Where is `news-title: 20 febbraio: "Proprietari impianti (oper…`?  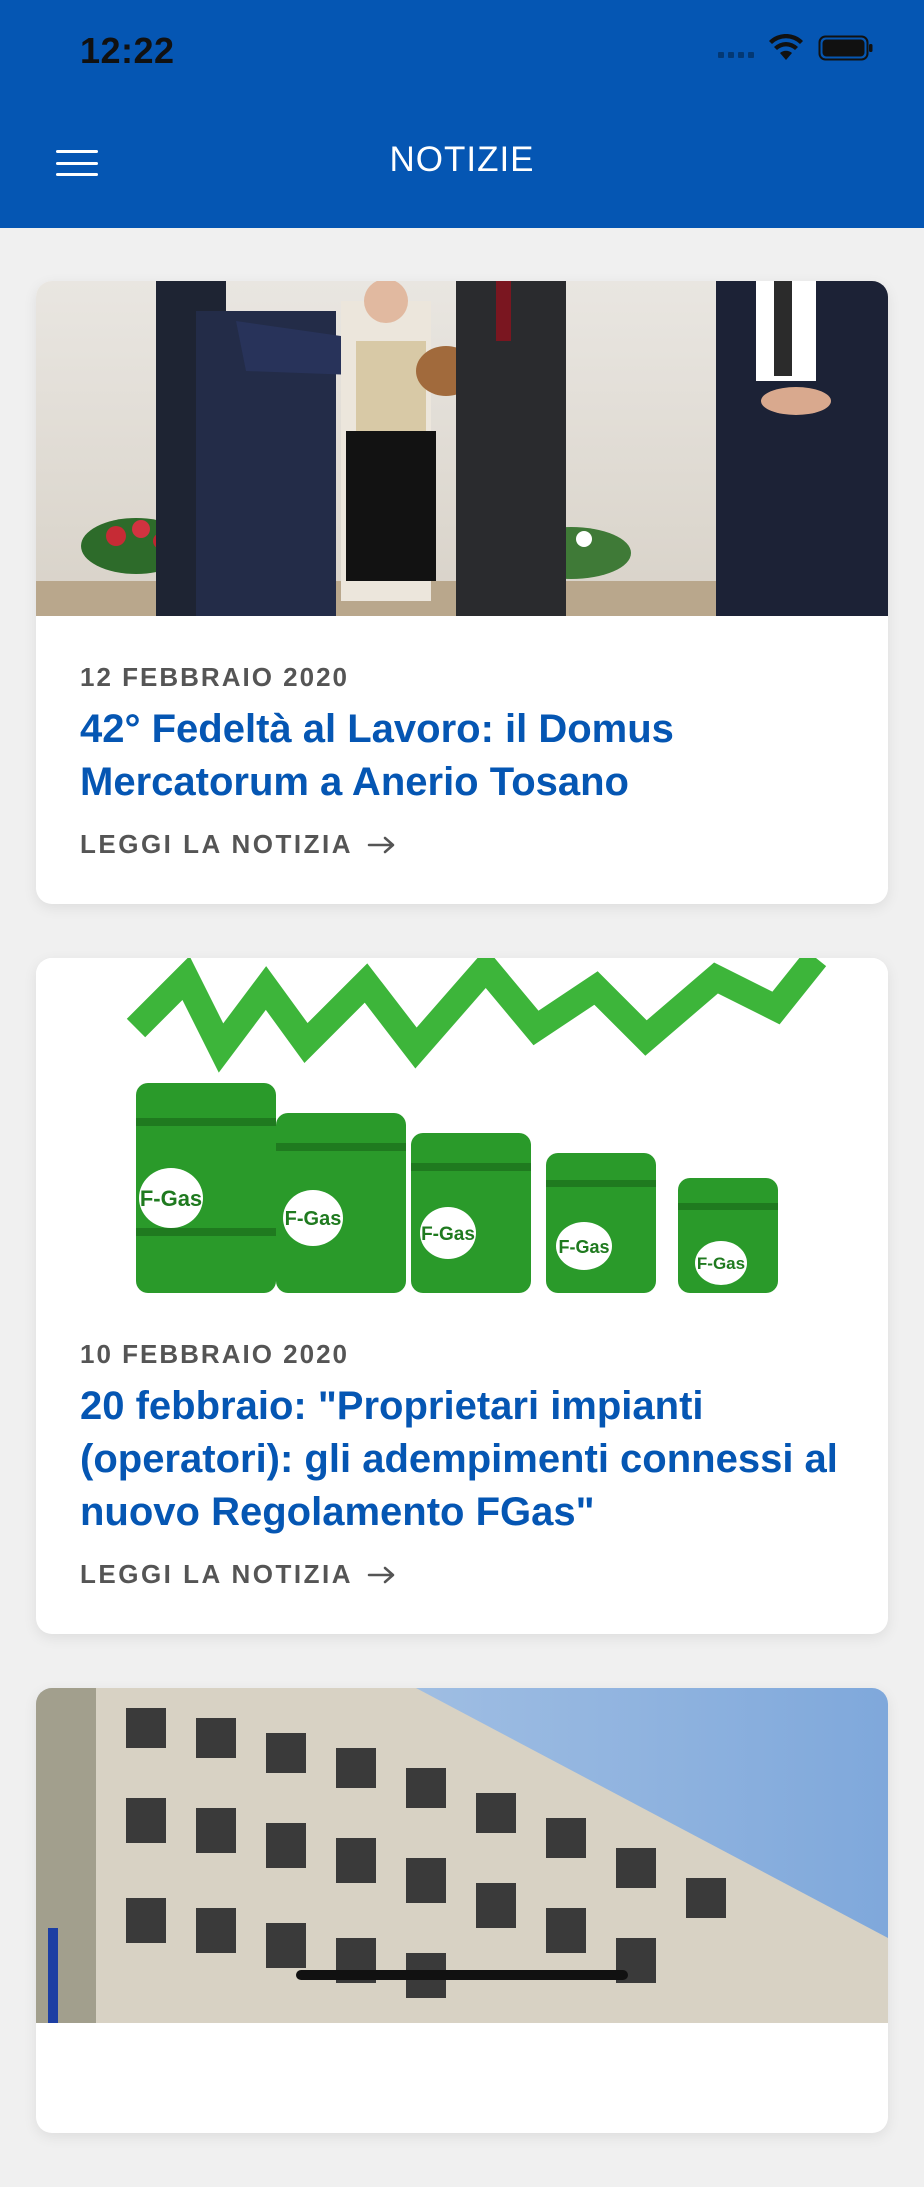
news-title: 20 febbraio: "Proprietari impianti (oper… is located at coordinates (462, 1459).